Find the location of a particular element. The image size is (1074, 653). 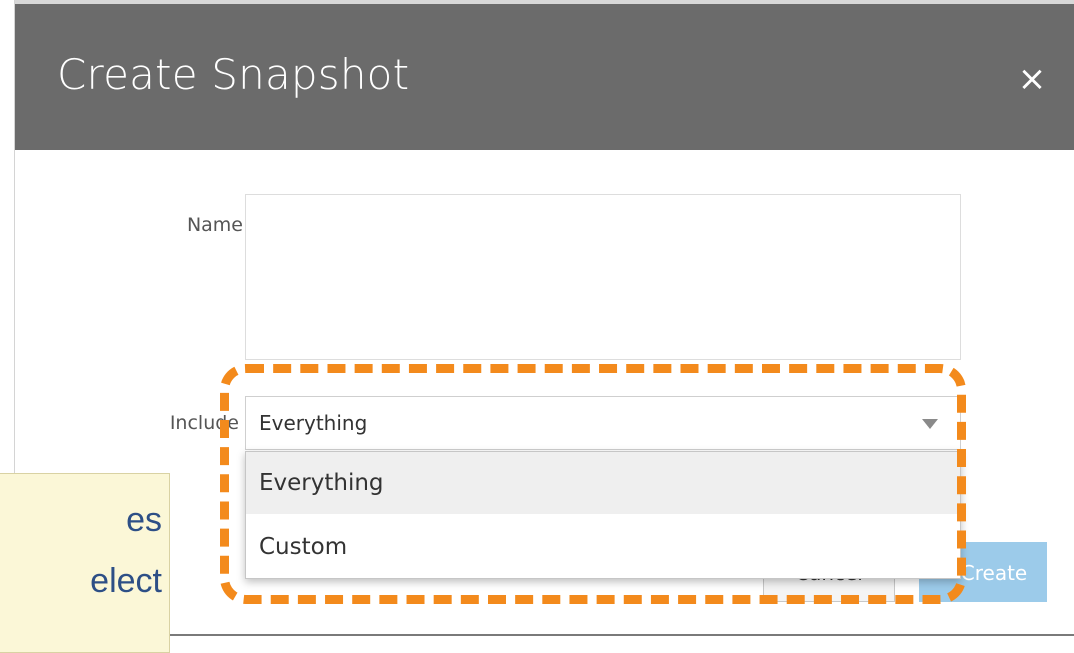

name-label: Name is located at coordinates (214, 225).